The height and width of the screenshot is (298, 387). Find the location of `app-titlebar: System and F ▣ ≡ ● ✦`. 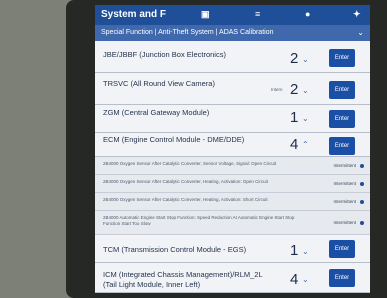

app-titlebar: System and F ▣ ≡ ● ✦ is located at coordinates (232, 15).